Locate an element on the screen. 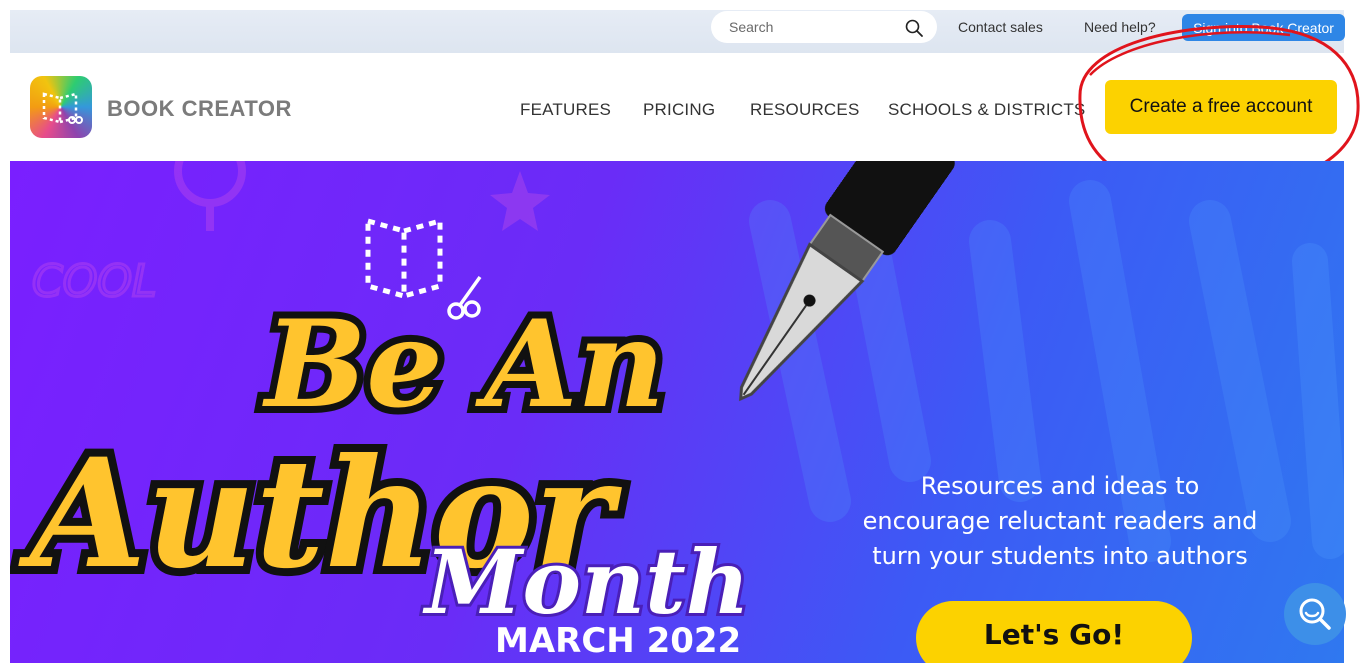  nav-resources: RESOURCES is located at coordinates (805, 110).